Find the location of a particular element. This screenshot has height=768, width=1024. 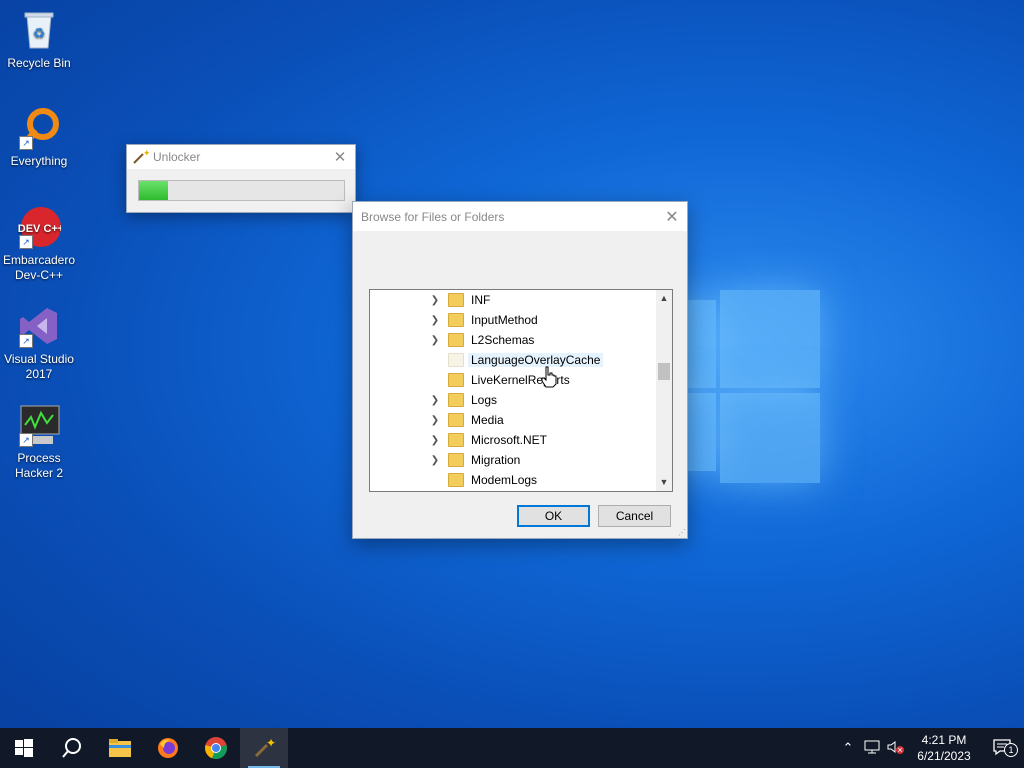

tree-item: ❯ L2Schemas is located at coordinates (513, 340).